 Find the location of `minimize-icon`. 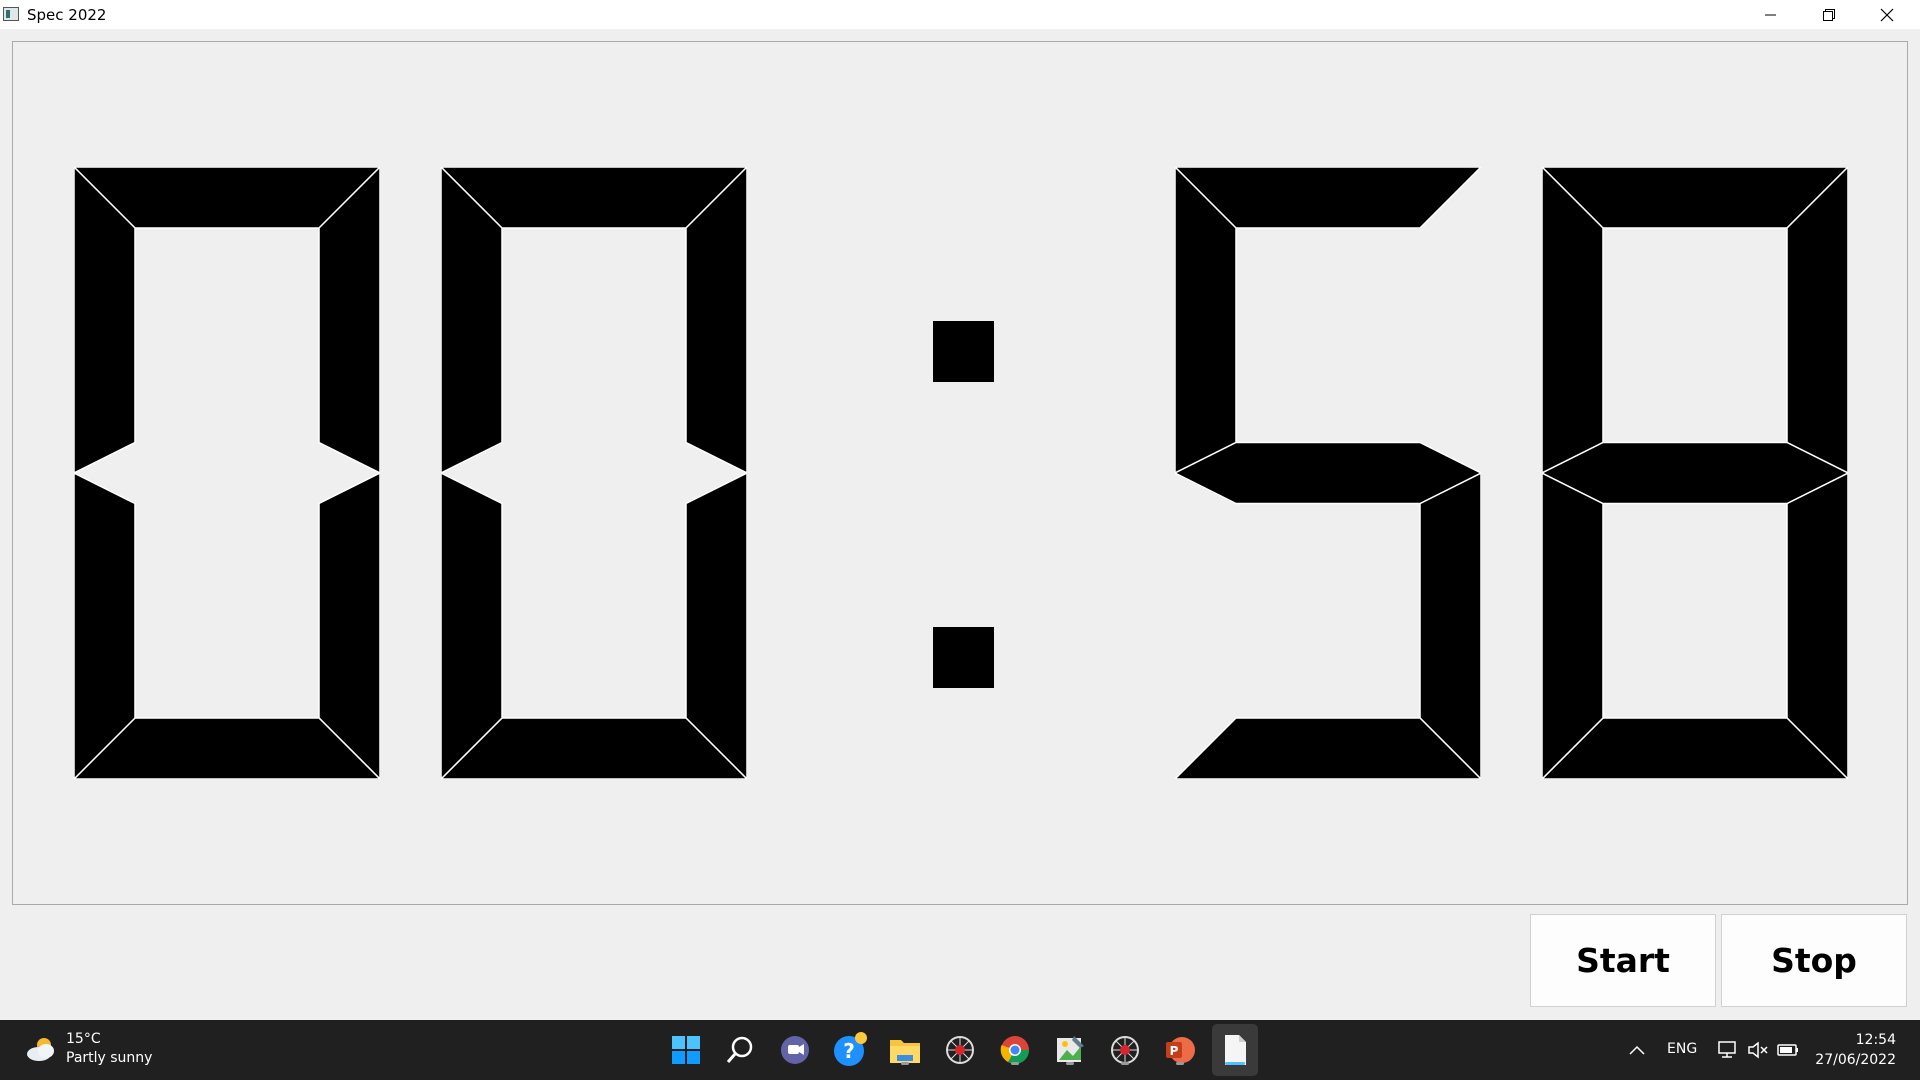

minimize-icon is located at coordinates (1770, 14).